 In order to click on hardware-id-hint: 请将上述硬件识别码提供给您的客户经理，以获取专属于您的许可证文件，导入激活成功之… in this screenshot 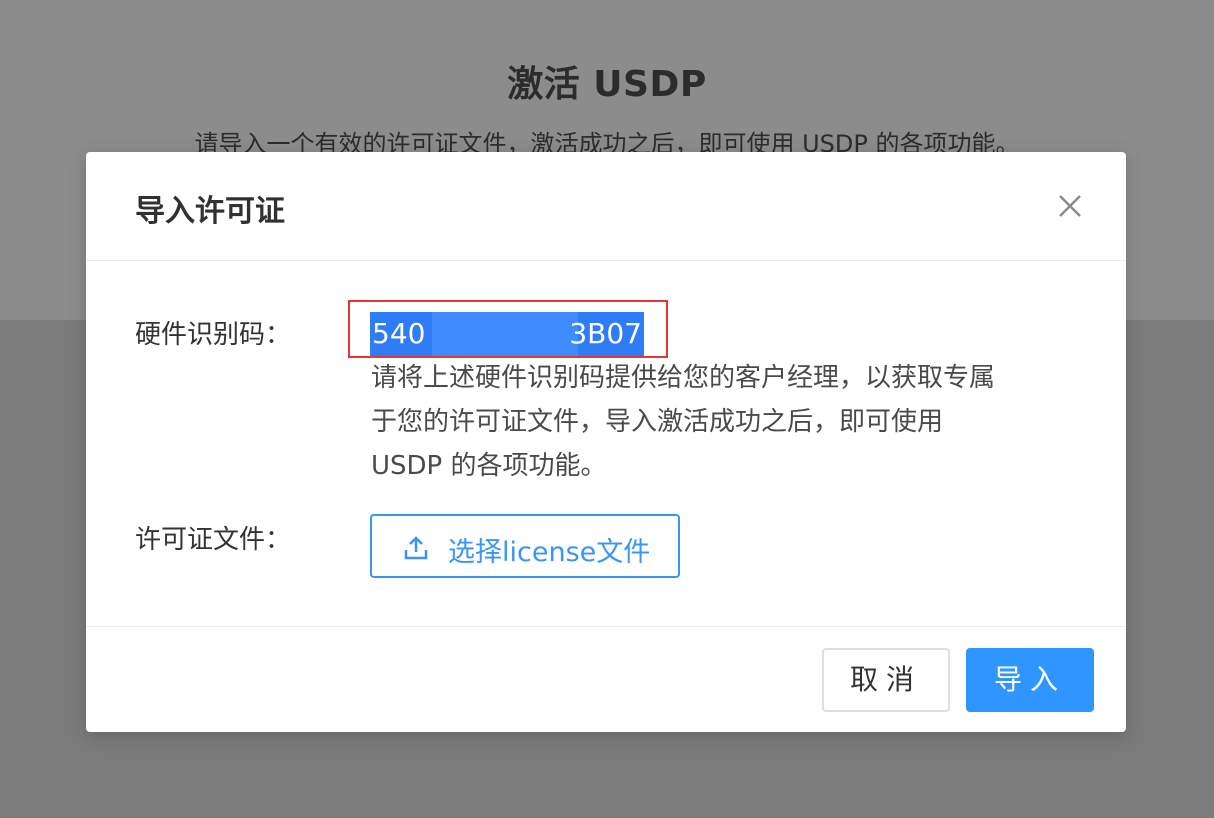, I will do `click(683, 422)`.